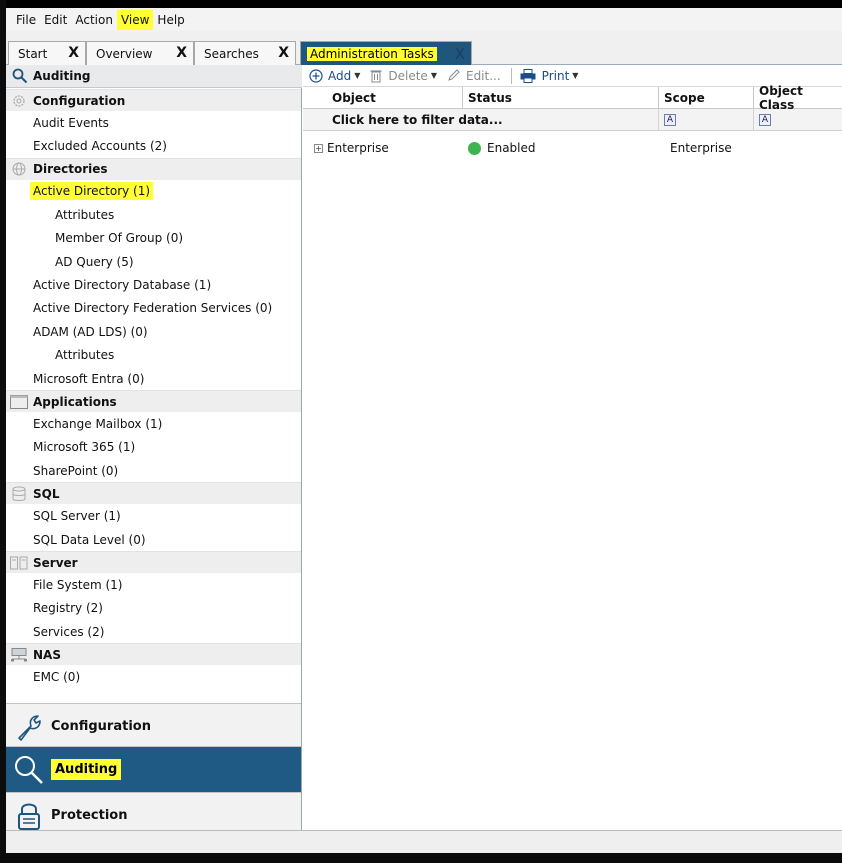 The width and height of the screenshot is (842, 863). Describe the element at coordinates (153, 331) in the screenshot. I see `nav-item-adam: ADAM (AD LDS) (0)` at that location.